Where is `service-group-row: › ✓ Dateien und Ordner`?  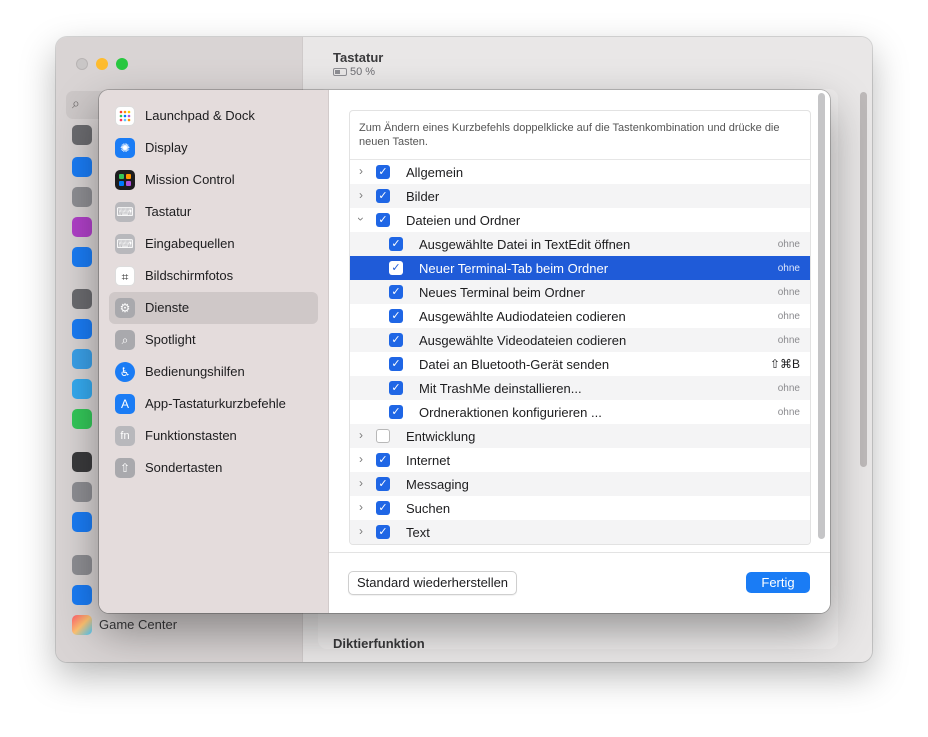 service-group-row: › ✓ Dateien und Ordner is located at coordinates (580, 220).